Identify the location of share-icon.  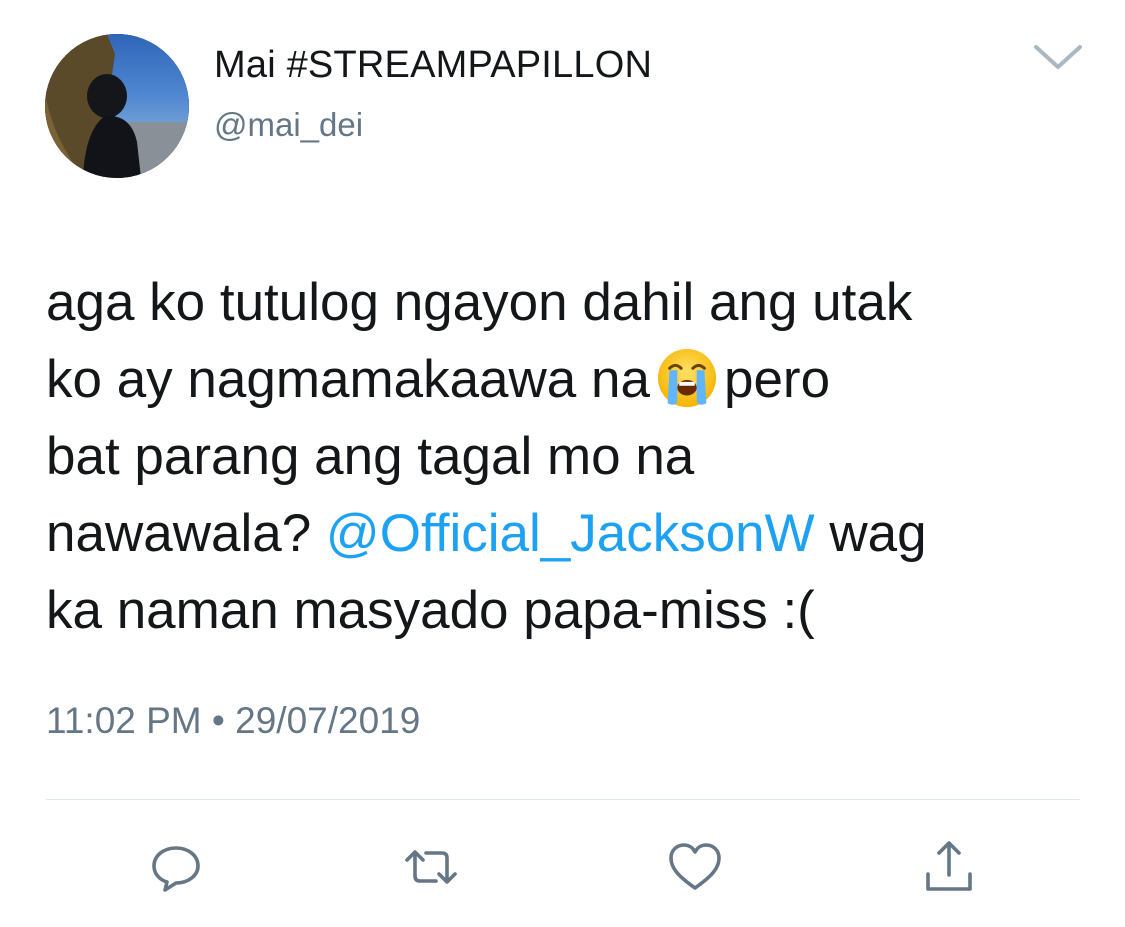
(949, 866).